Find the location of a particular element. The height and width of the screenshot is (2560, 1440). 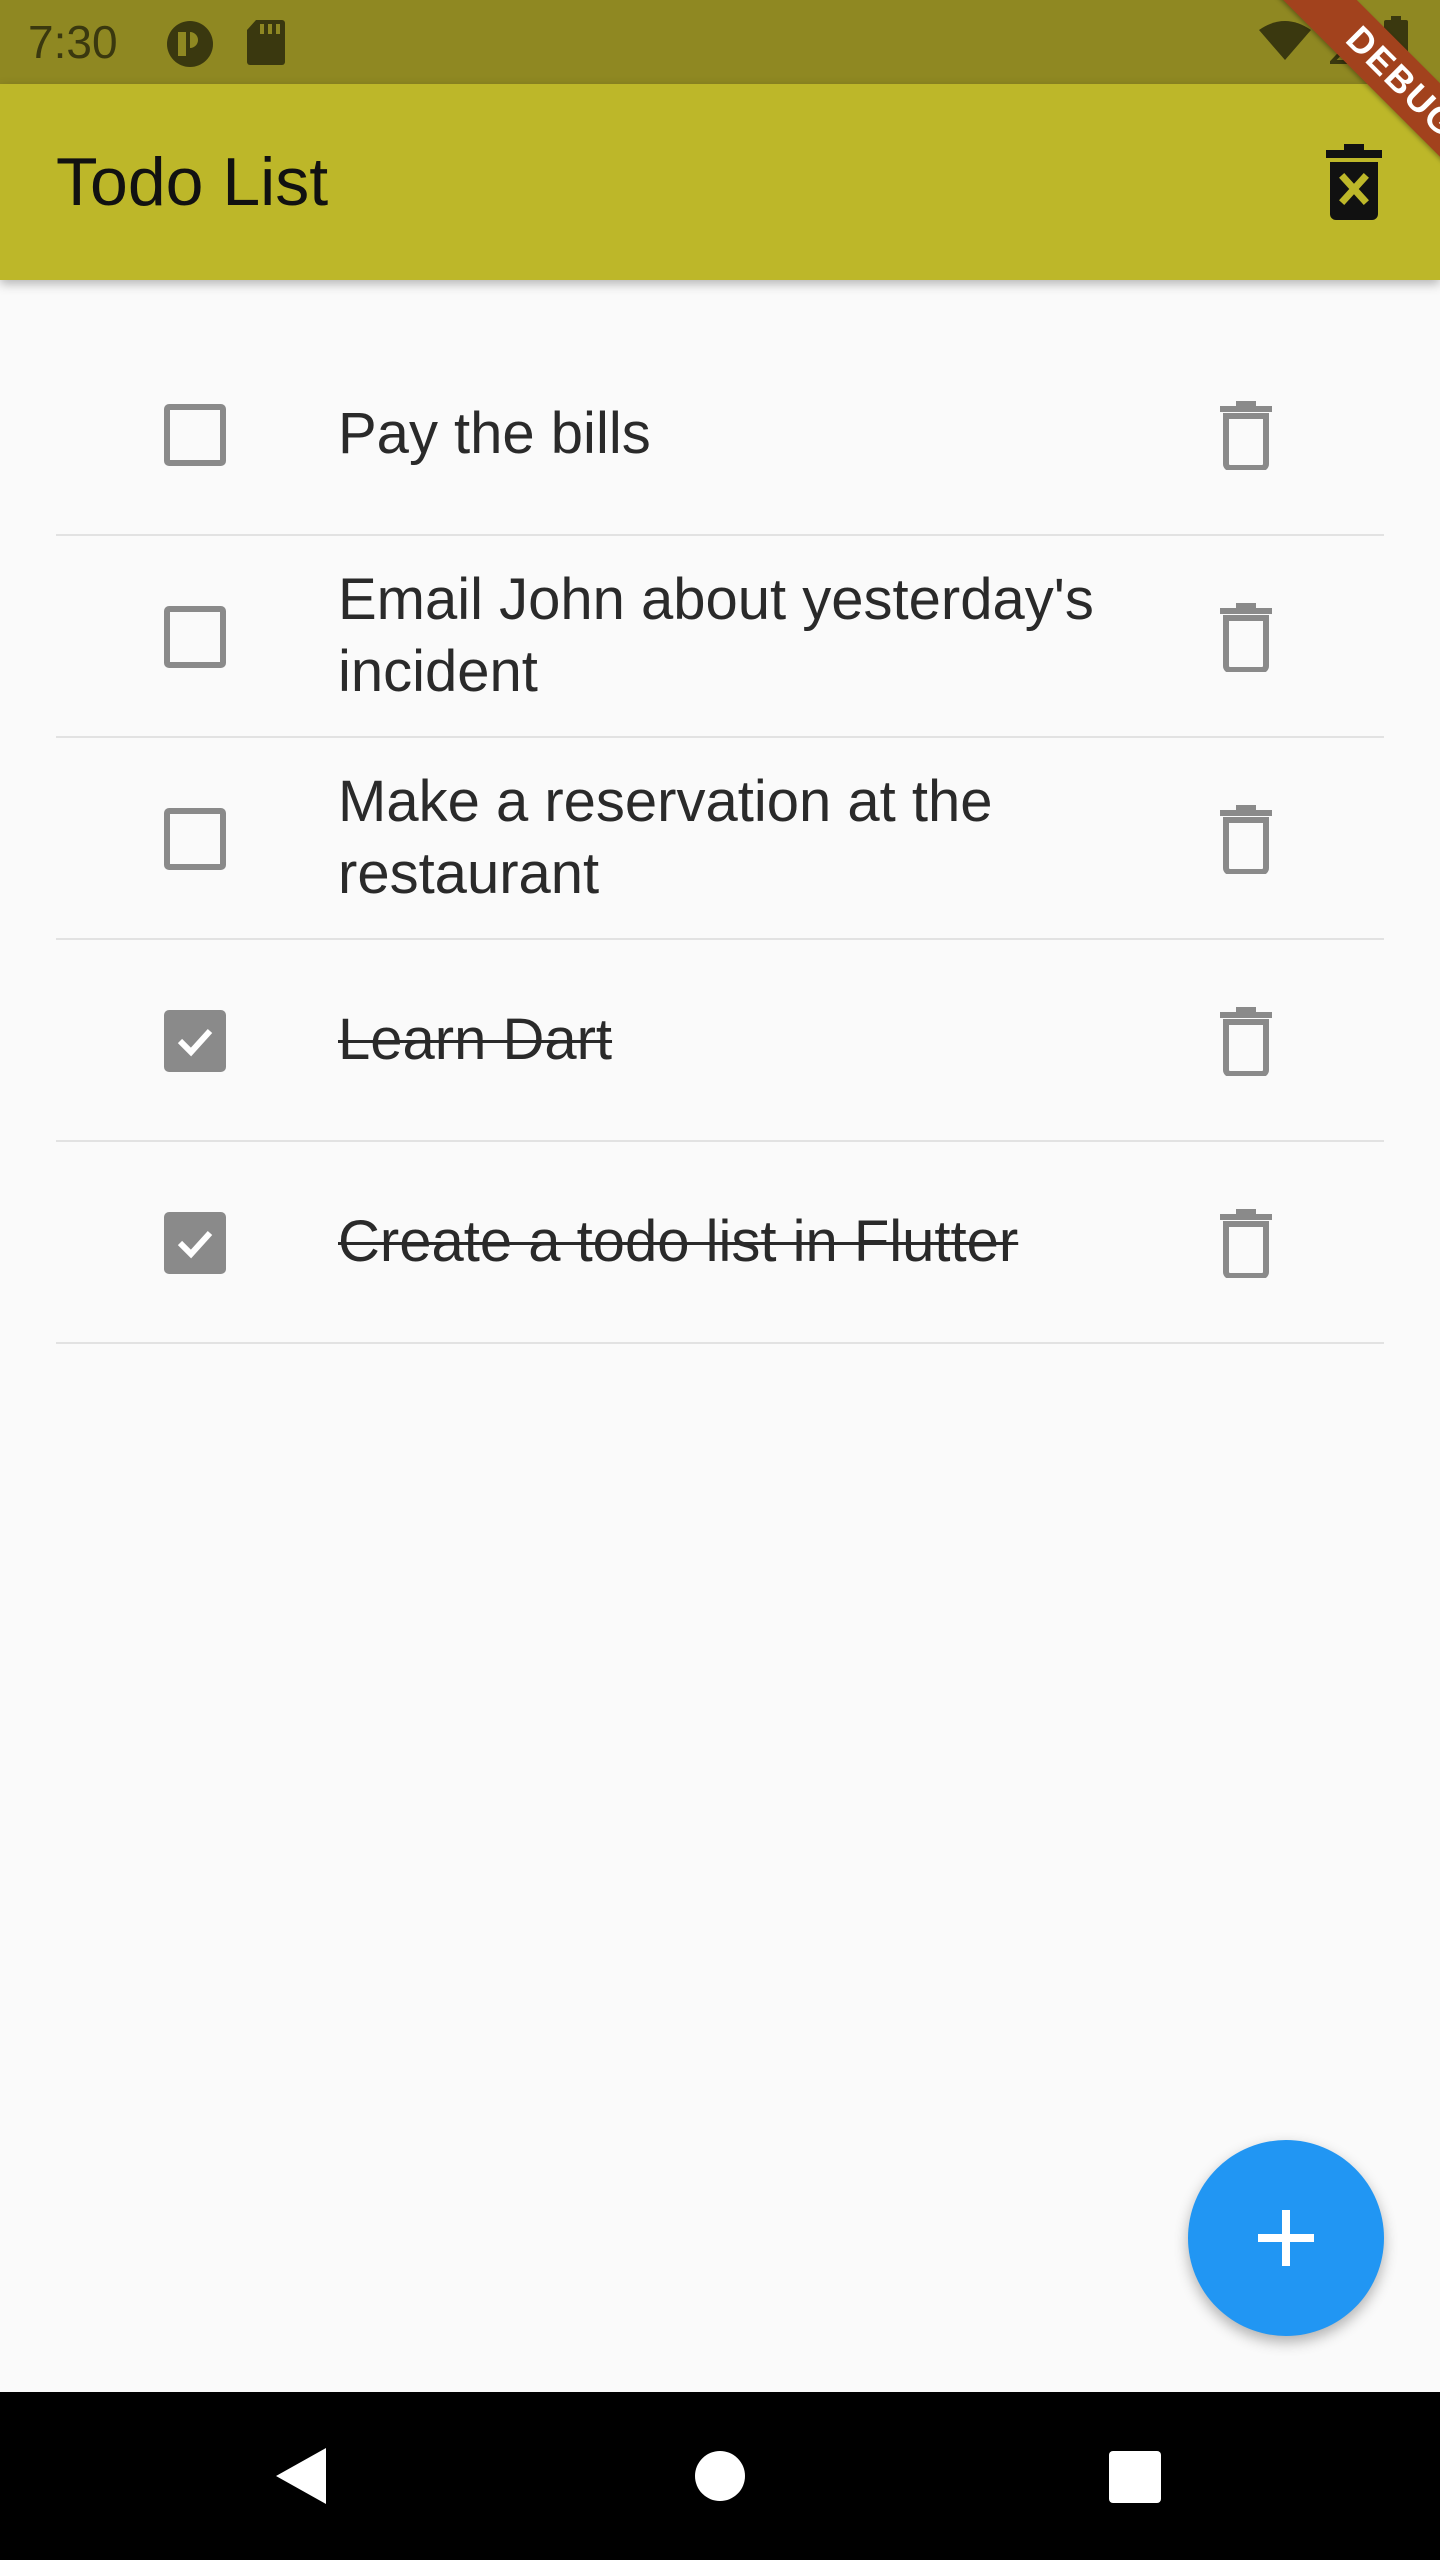

navigation-bar is located at coordinates (720, 2476).